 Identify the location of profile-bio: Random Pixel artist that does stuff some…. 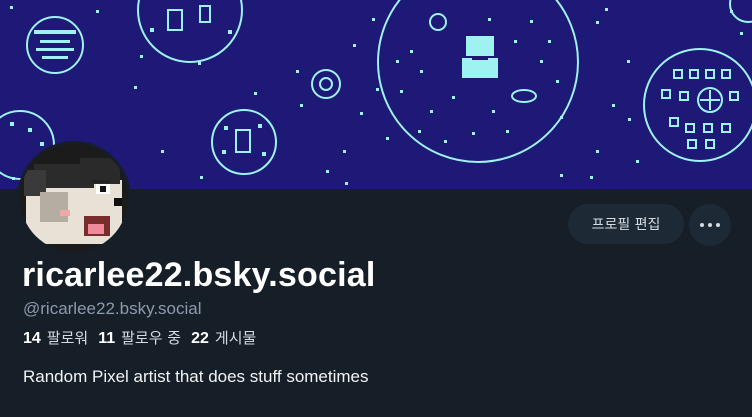
(196, 376).